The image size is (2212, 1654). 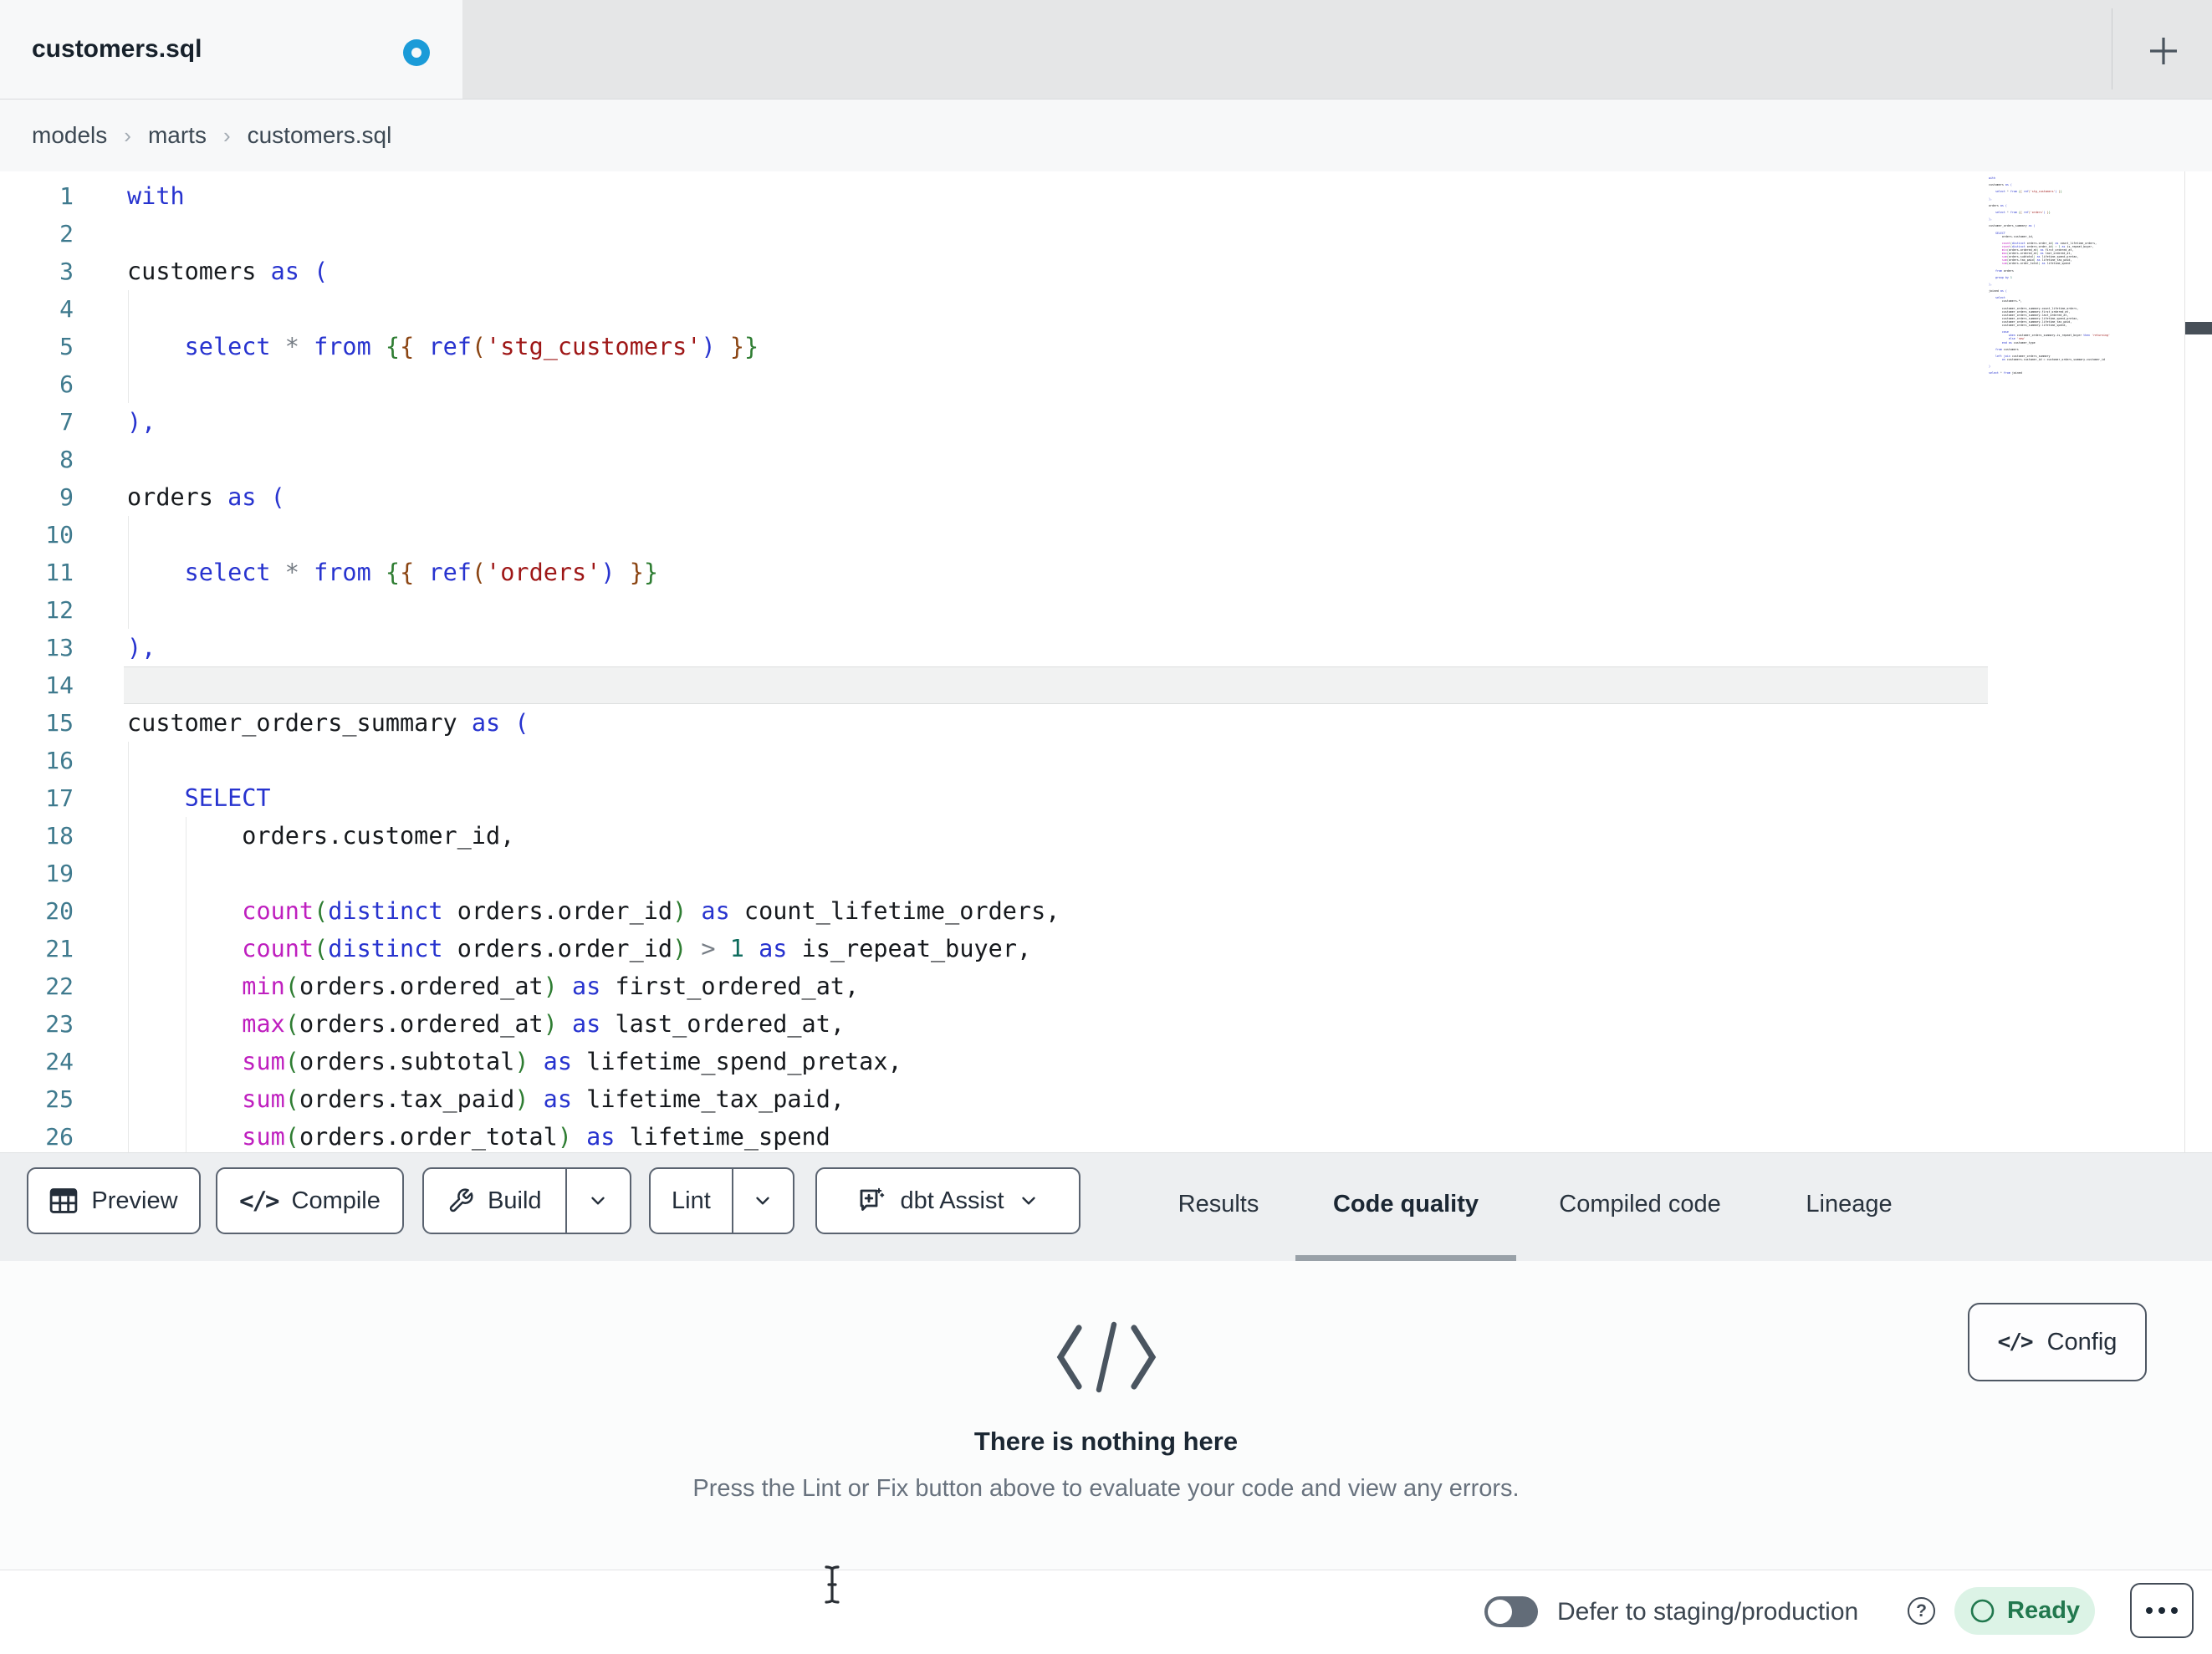 I want to click on plus-icon, so click(x=2163, y=51).